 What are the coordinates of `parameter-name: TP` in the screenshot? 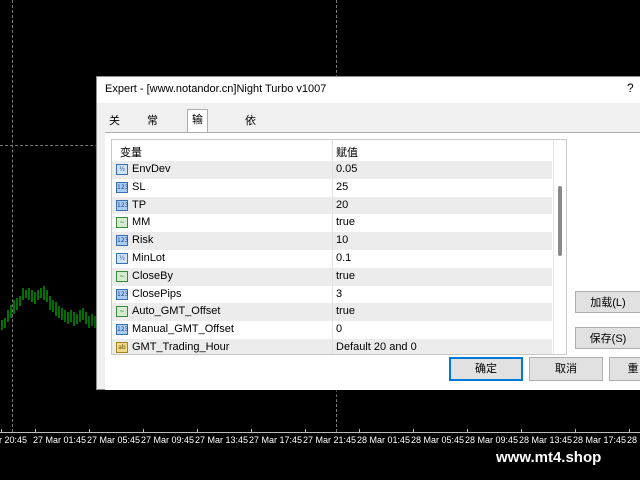 It's located at (139, 204).